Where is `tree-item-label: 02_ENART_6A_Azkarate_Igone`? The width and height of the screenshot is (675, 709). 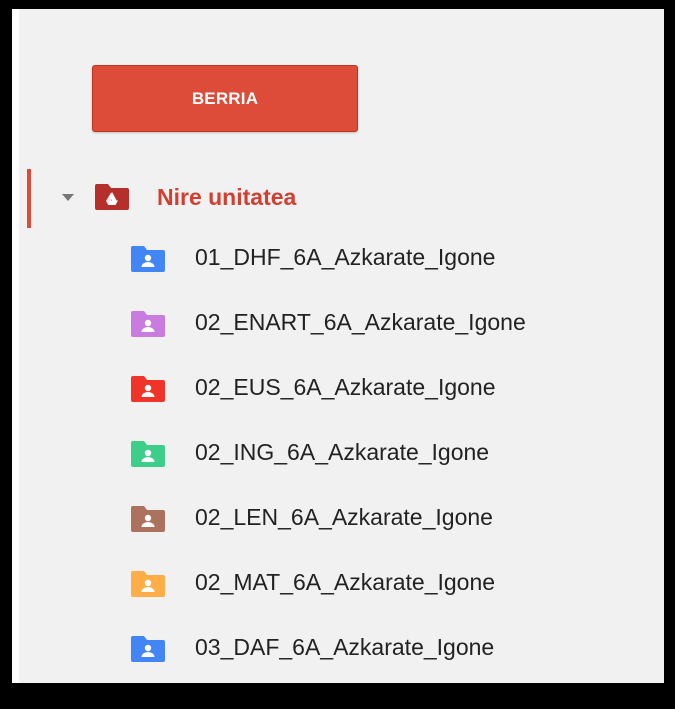
tree-item-label: 02_ENART_6A_Azkarate_Igone is located at coordinates (360, 322).